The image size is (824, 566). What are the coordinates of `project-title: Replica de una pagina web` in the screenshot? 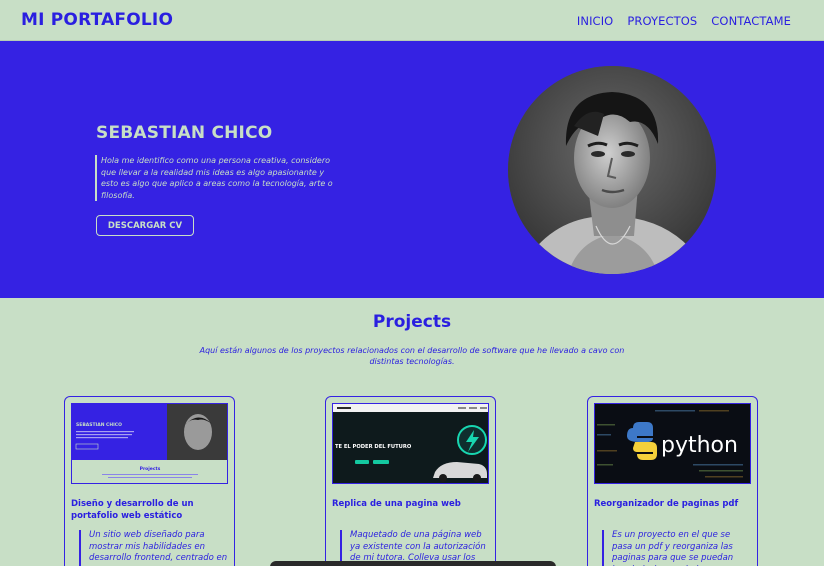 It's located at (411, 504).